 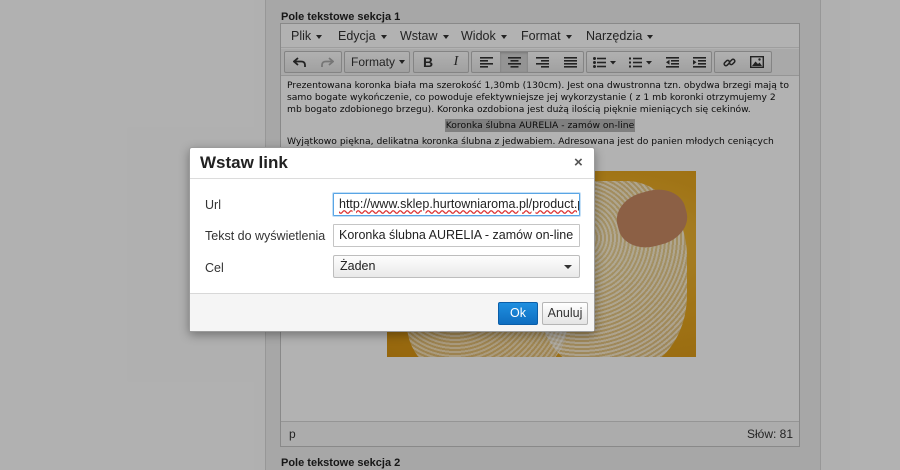 I want to click on cancel-button: Anuluj, so click(x=565, y=313).